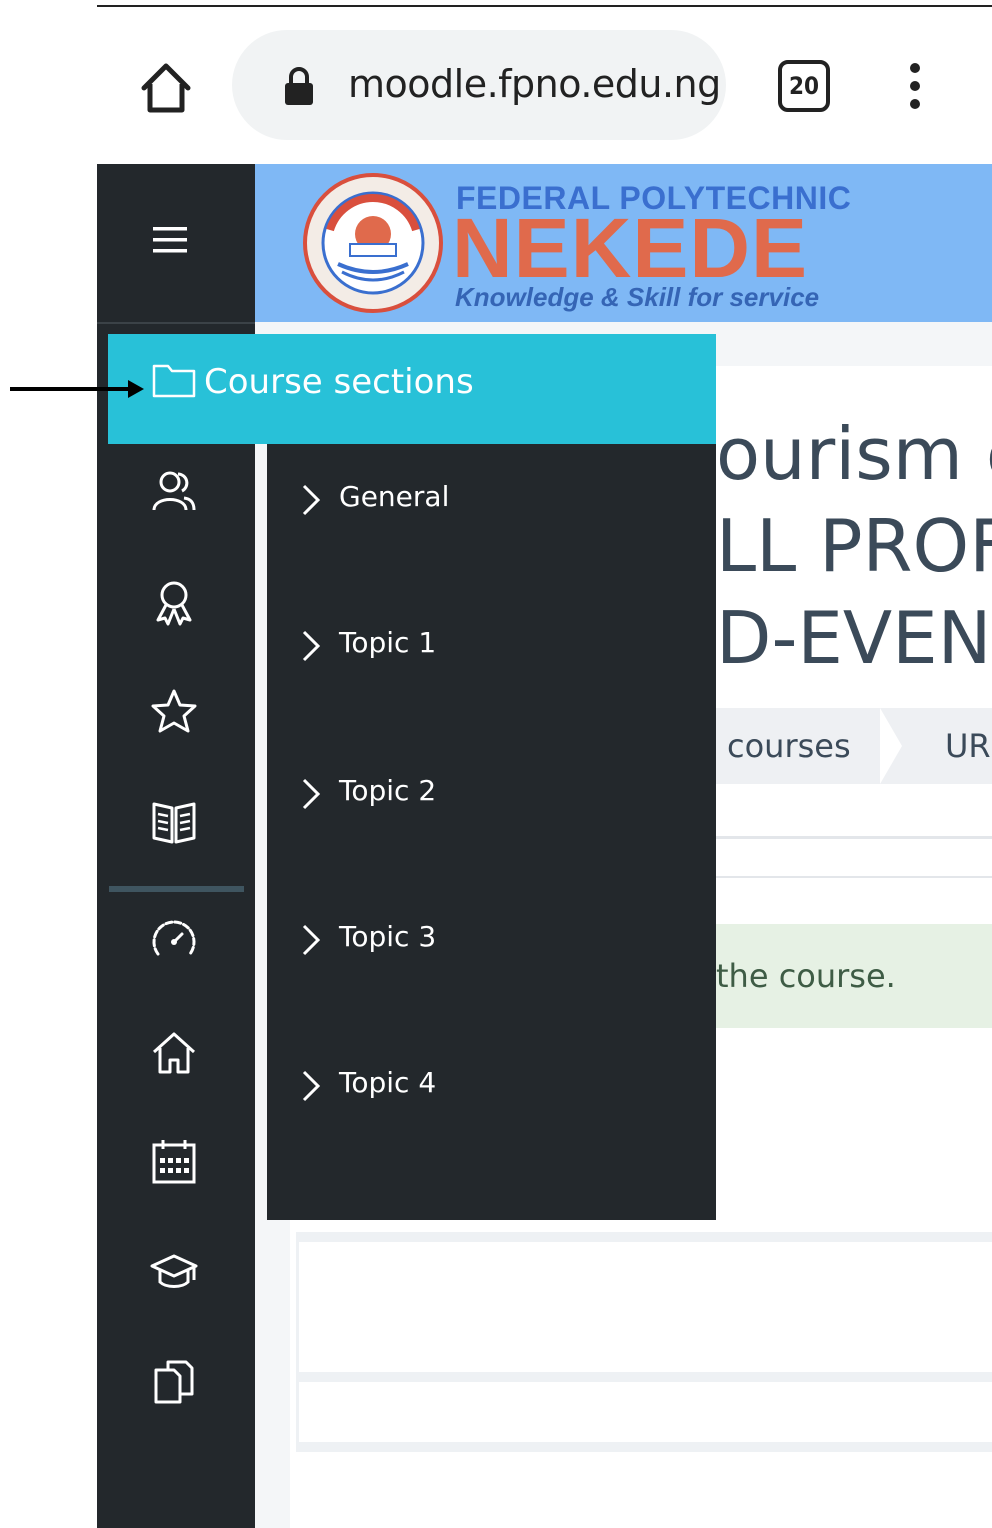  I want to click on content-bank-icon, so click(174, 1382).